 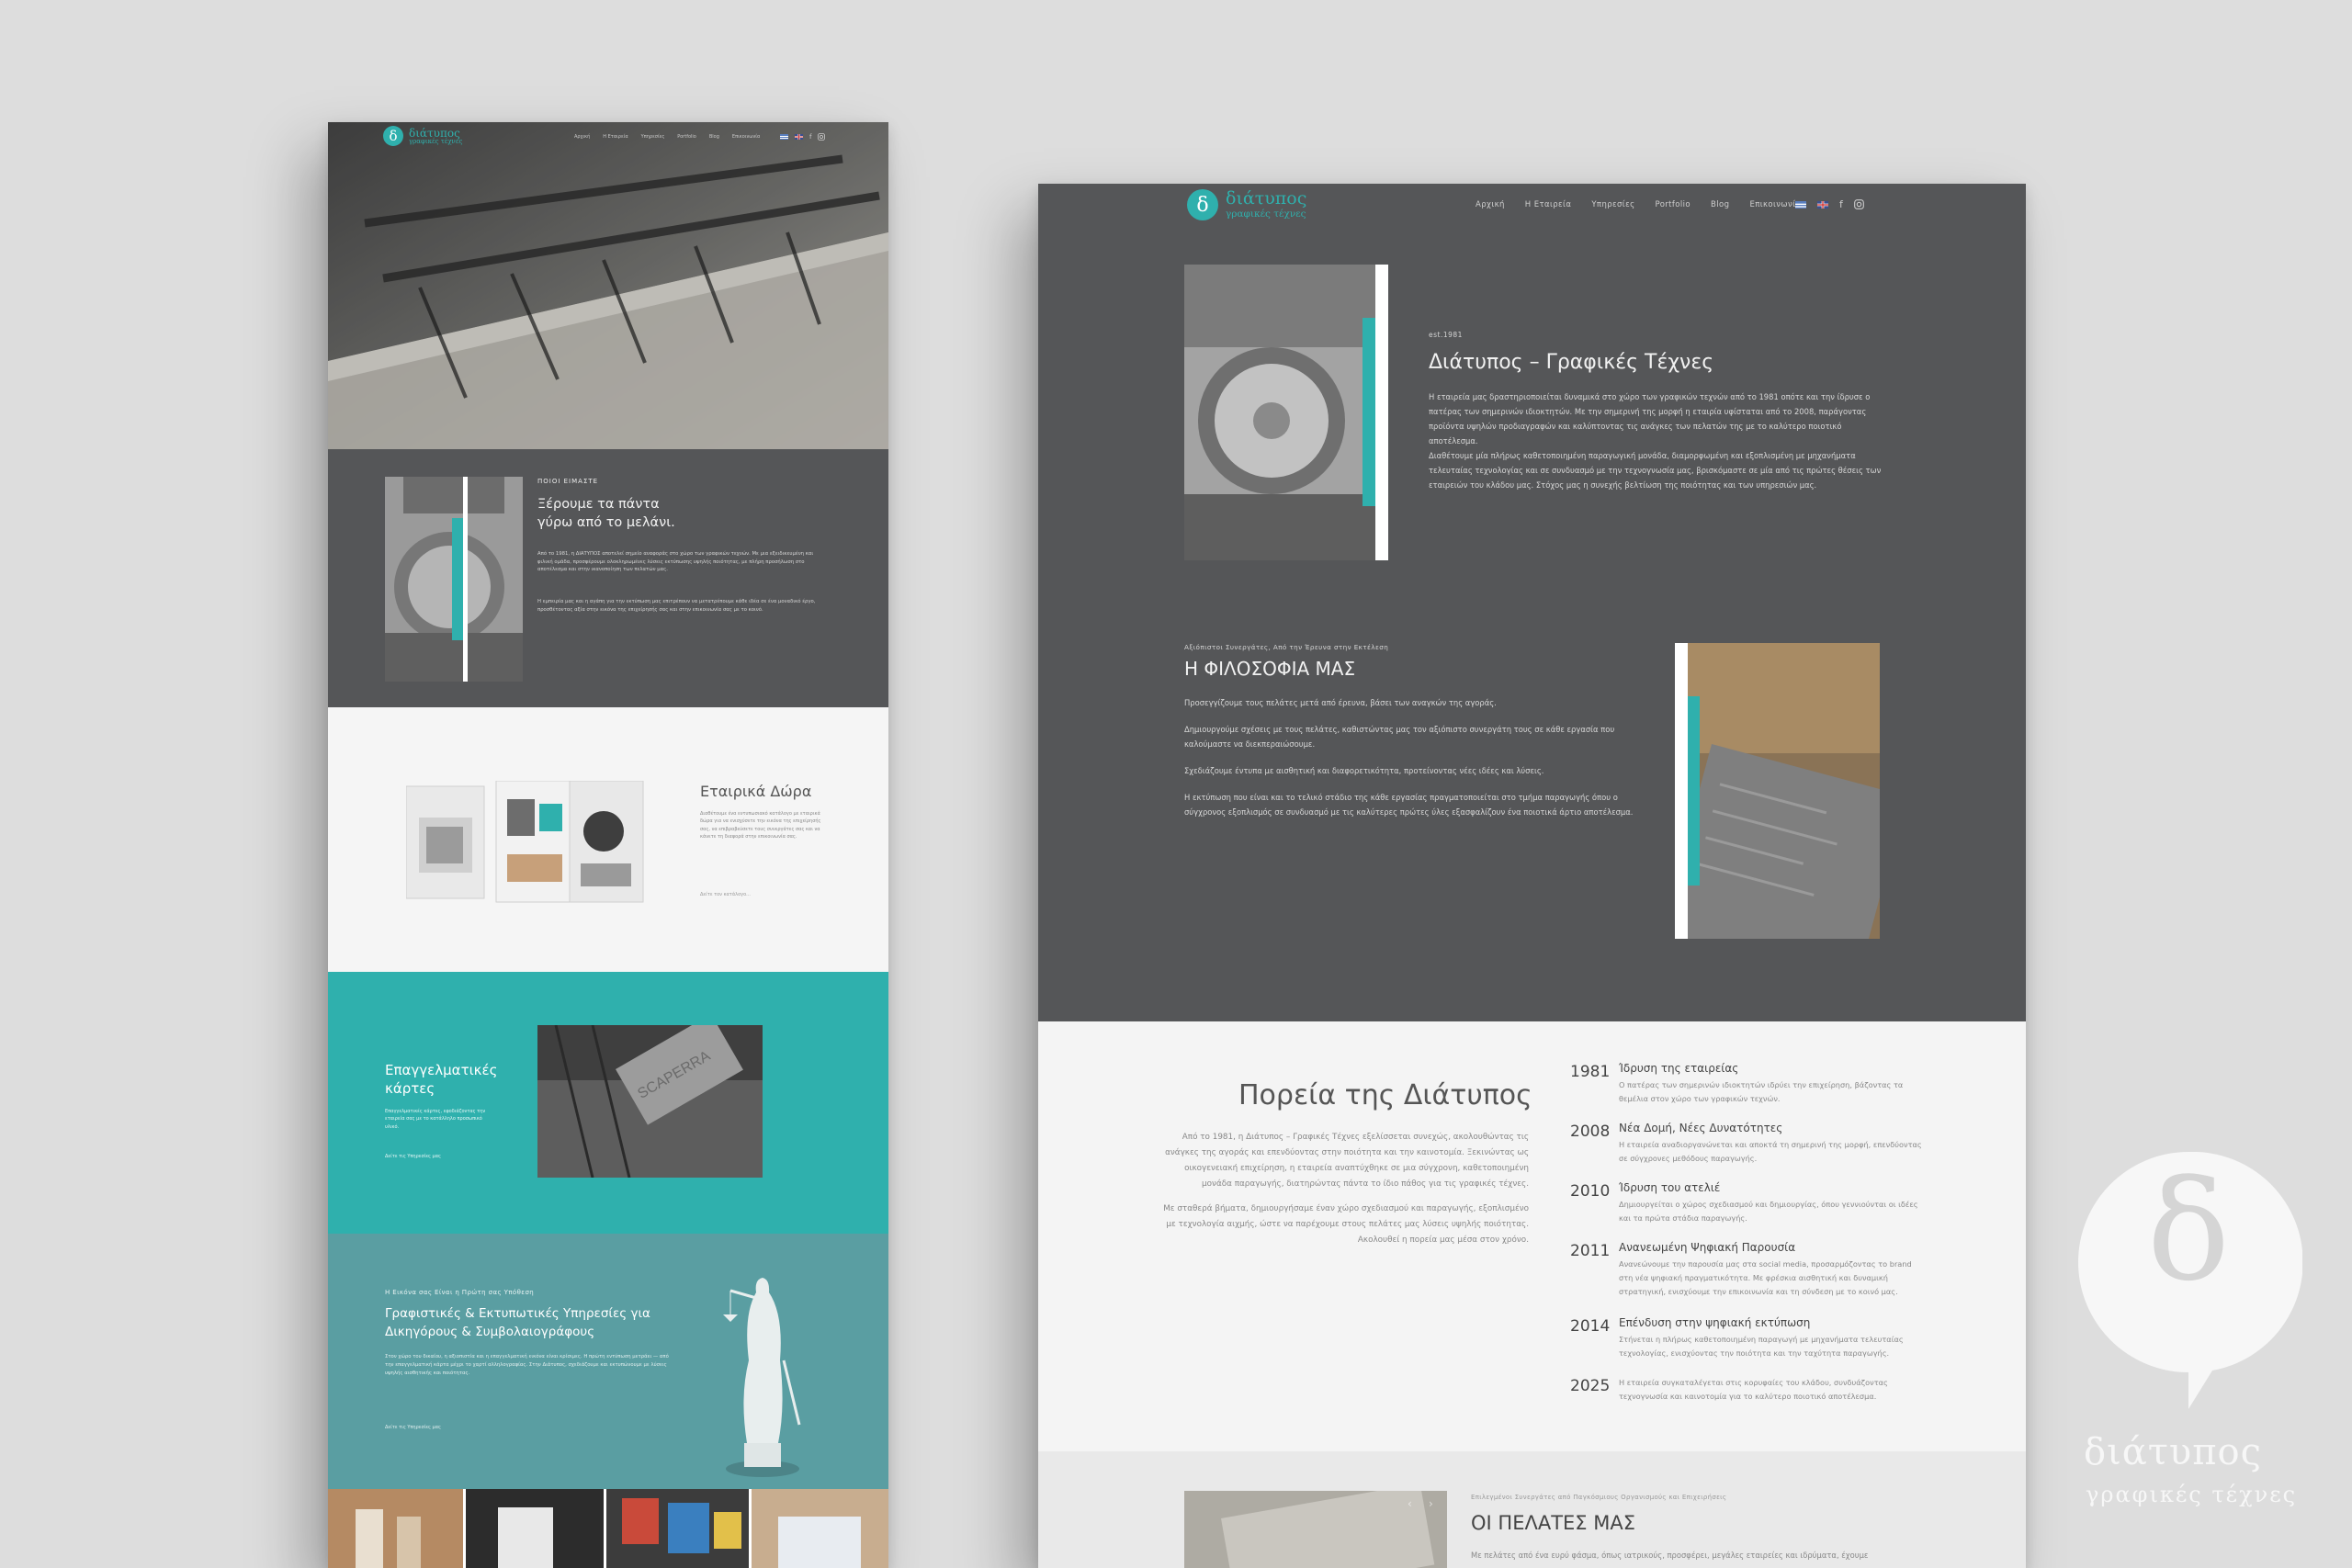 I want to click on logo-name: διάτυπος, so click(x=1266, y=198).